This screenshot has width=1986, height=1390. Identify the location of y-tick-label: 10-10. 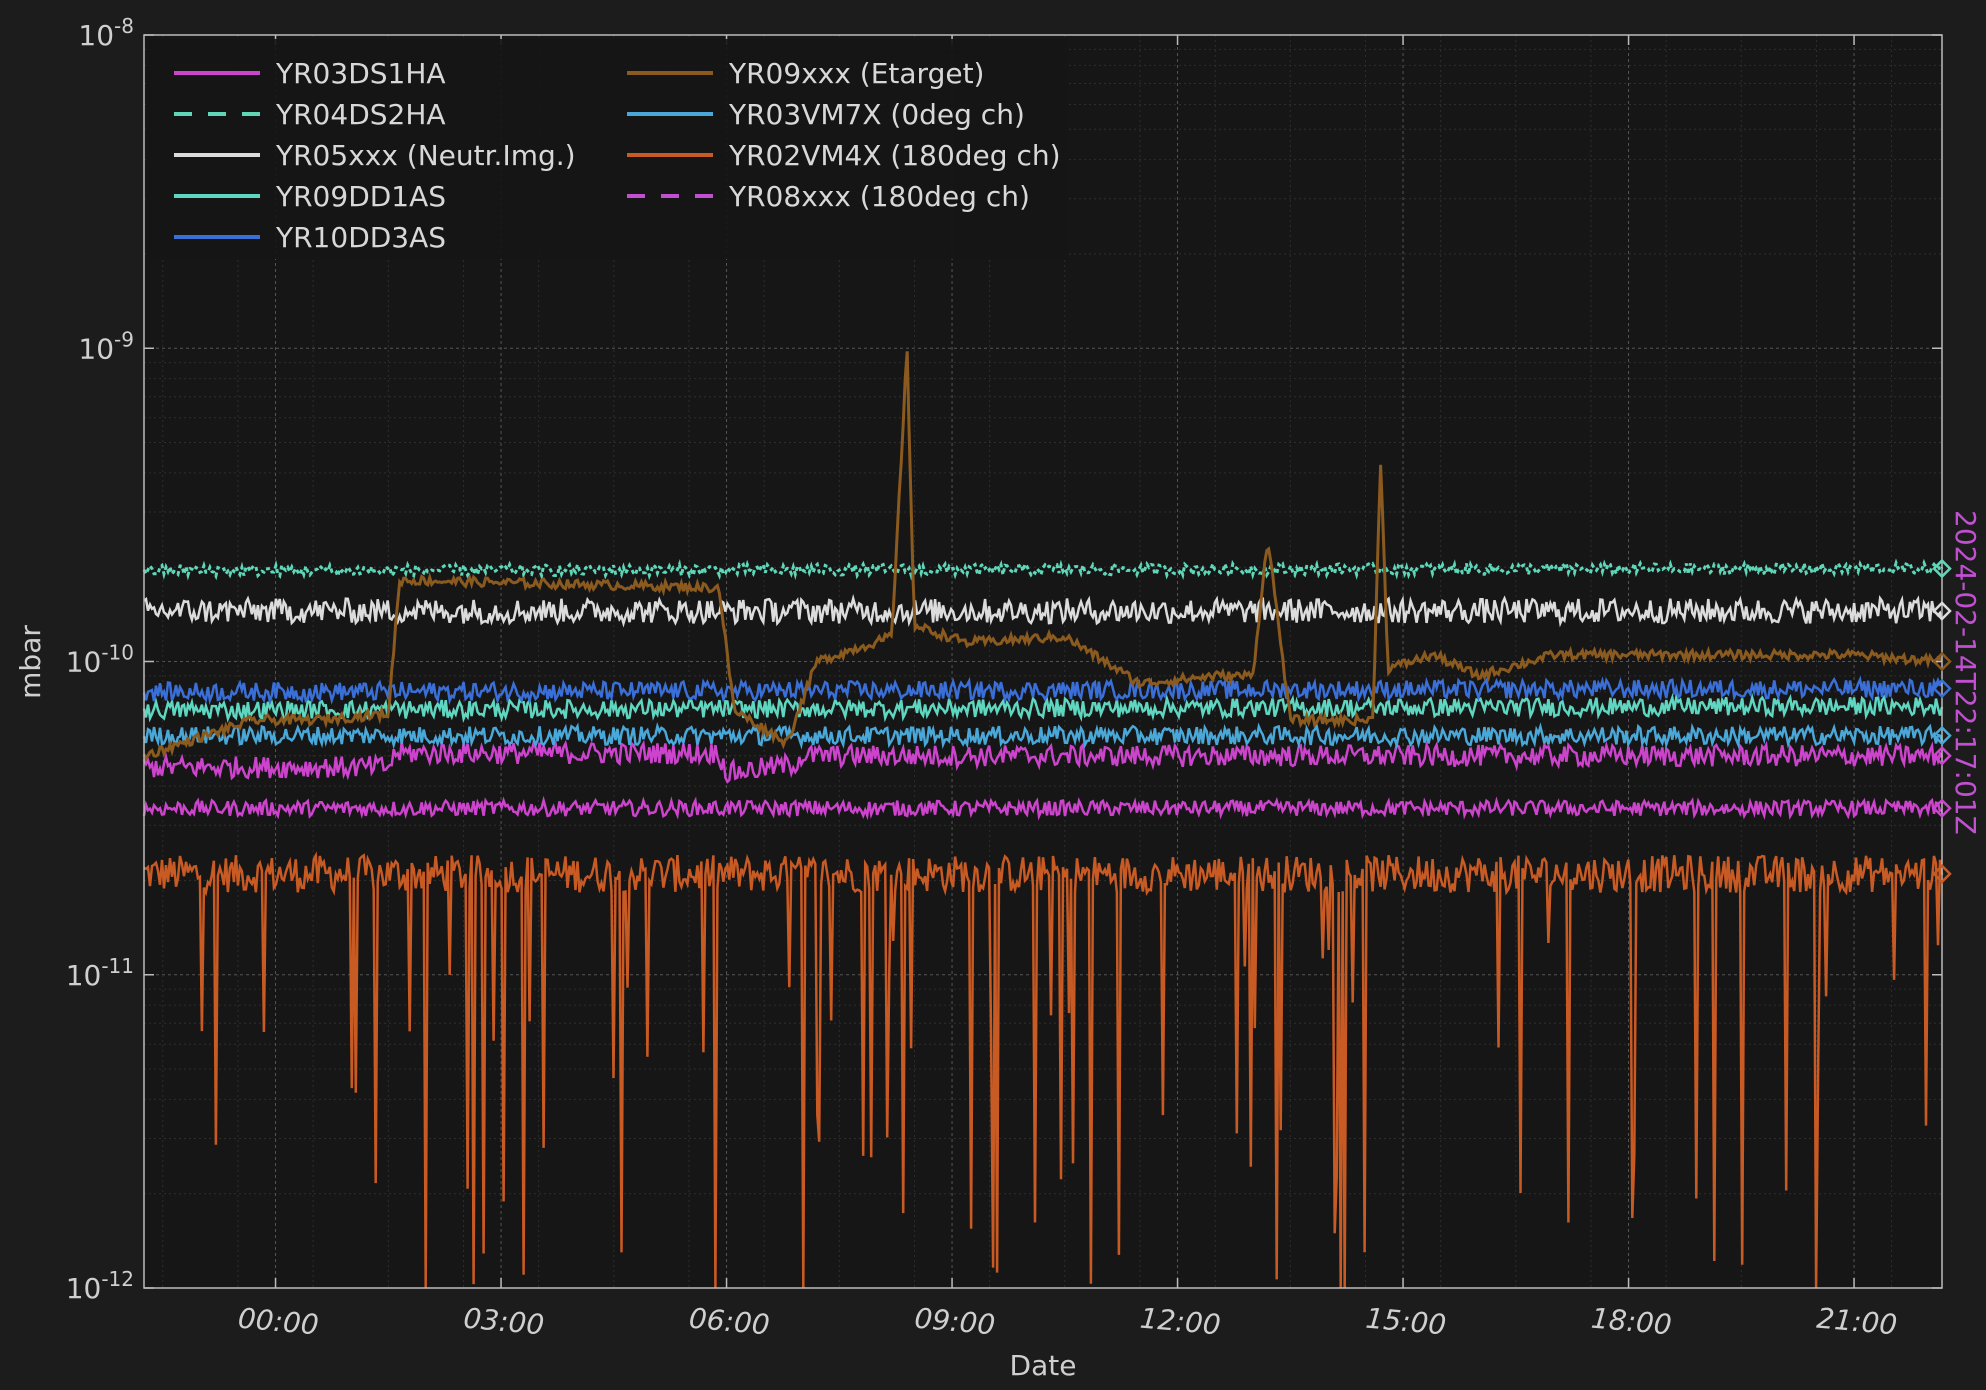
(100, 660).